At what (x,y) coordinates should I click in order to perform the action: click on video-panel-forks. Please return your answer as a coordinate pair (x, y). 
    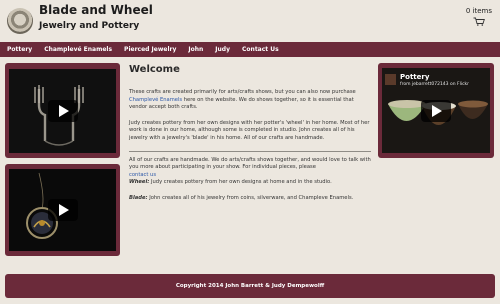
    Looking at the image, I should click on (62, 110).